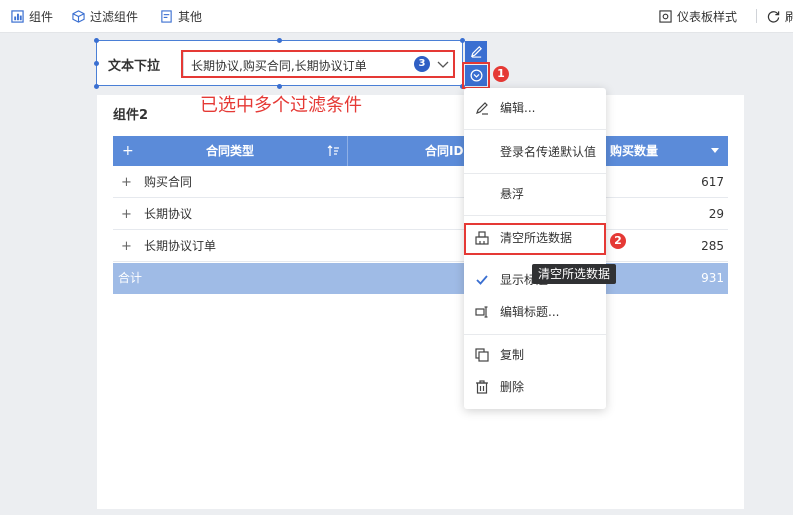 This screenshot has width=793, height=515. What do you see at coordinates (420, 151) in the screenshot?
I see `table-header: + 合同类型 合同ID 购买数量` at bounding box center [420, 151].